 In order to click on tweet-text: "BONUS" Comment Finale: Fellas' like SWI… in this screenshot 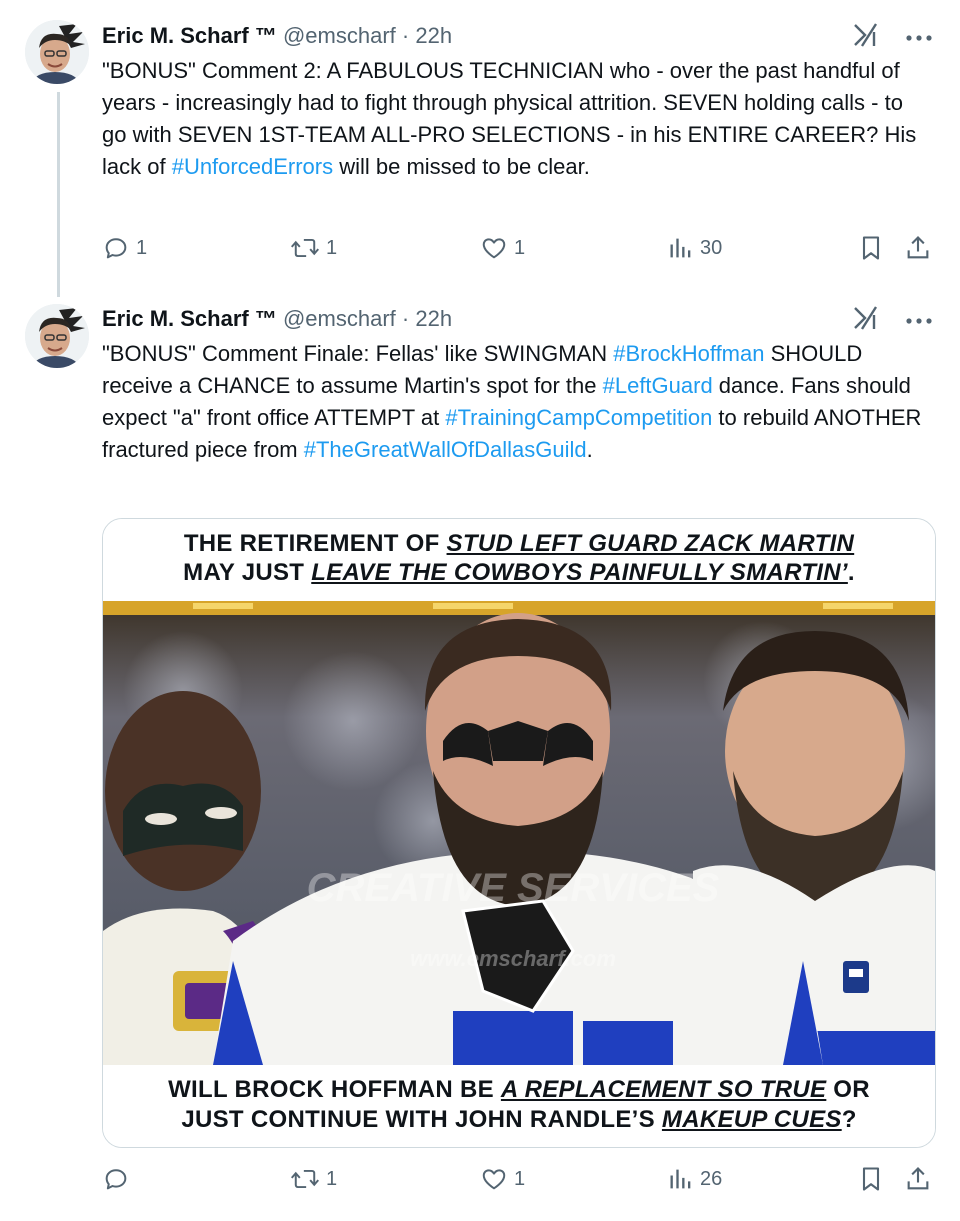, I will do `click(517, 402)`.